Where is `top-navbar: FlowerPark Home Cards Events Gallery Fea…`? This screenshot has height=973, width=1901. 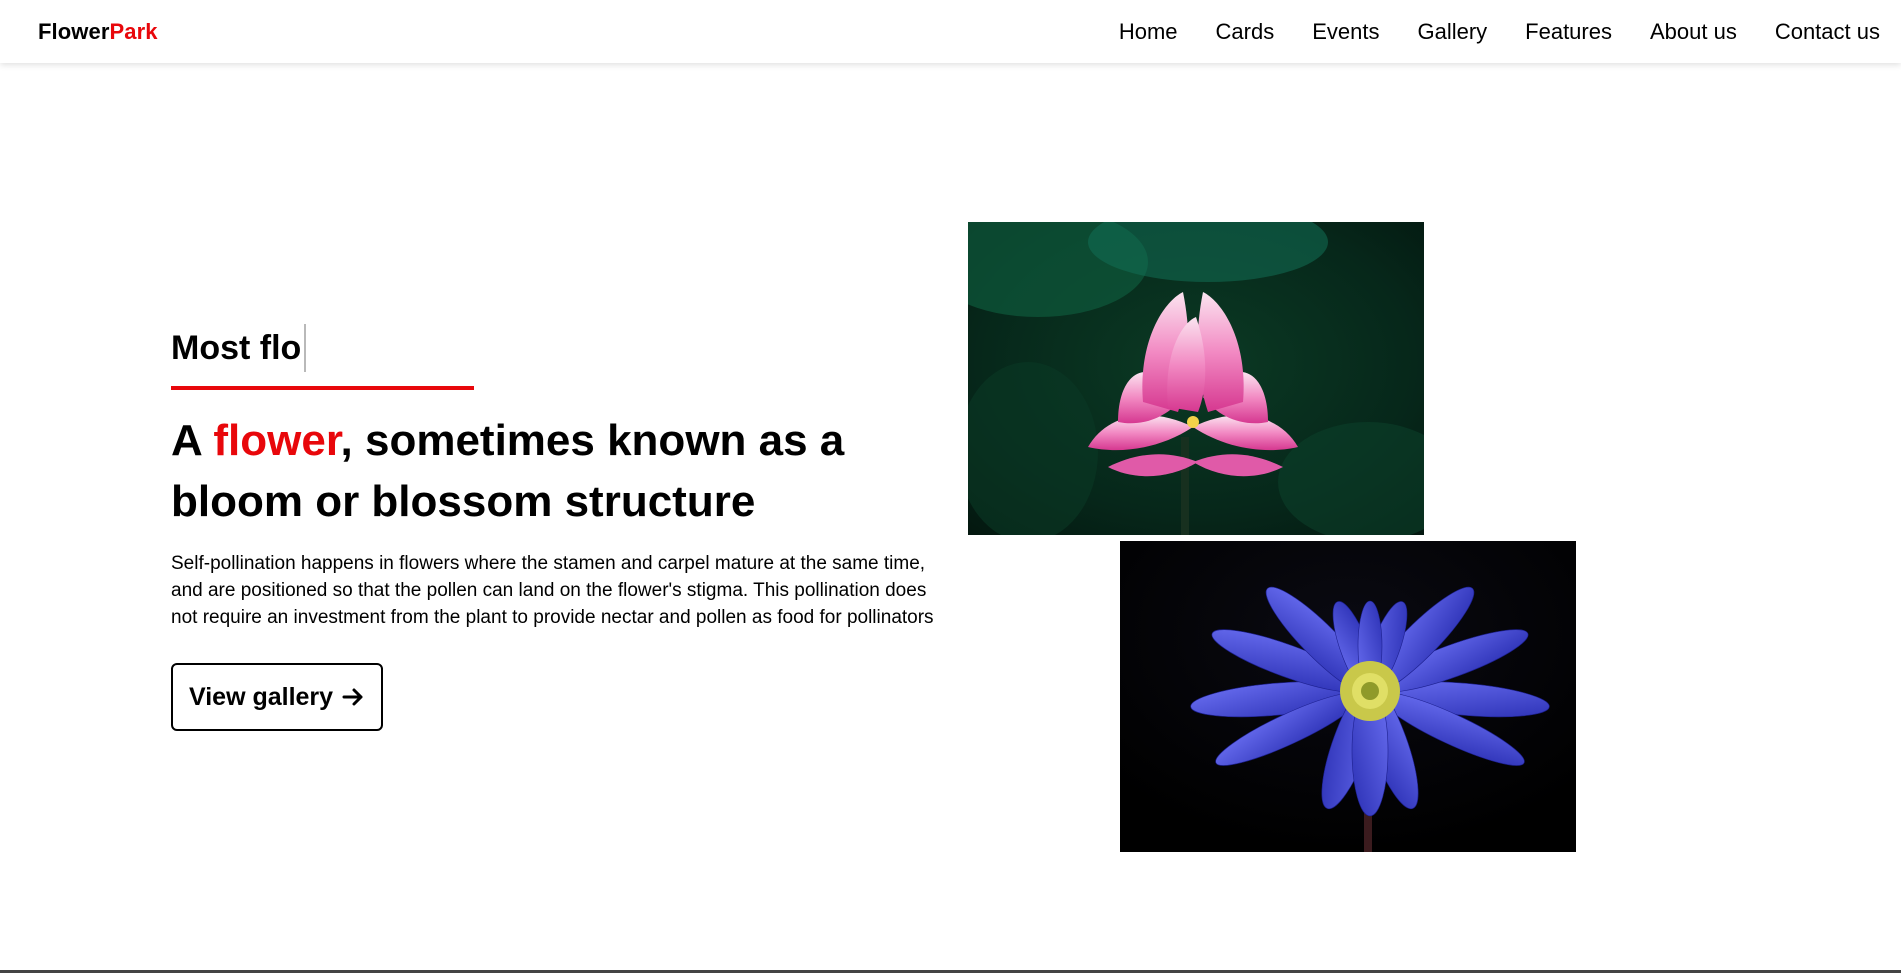 top-navbar: FlowerPark Home Cards Events Gallery Fea… is located at coordinates (950, 31).